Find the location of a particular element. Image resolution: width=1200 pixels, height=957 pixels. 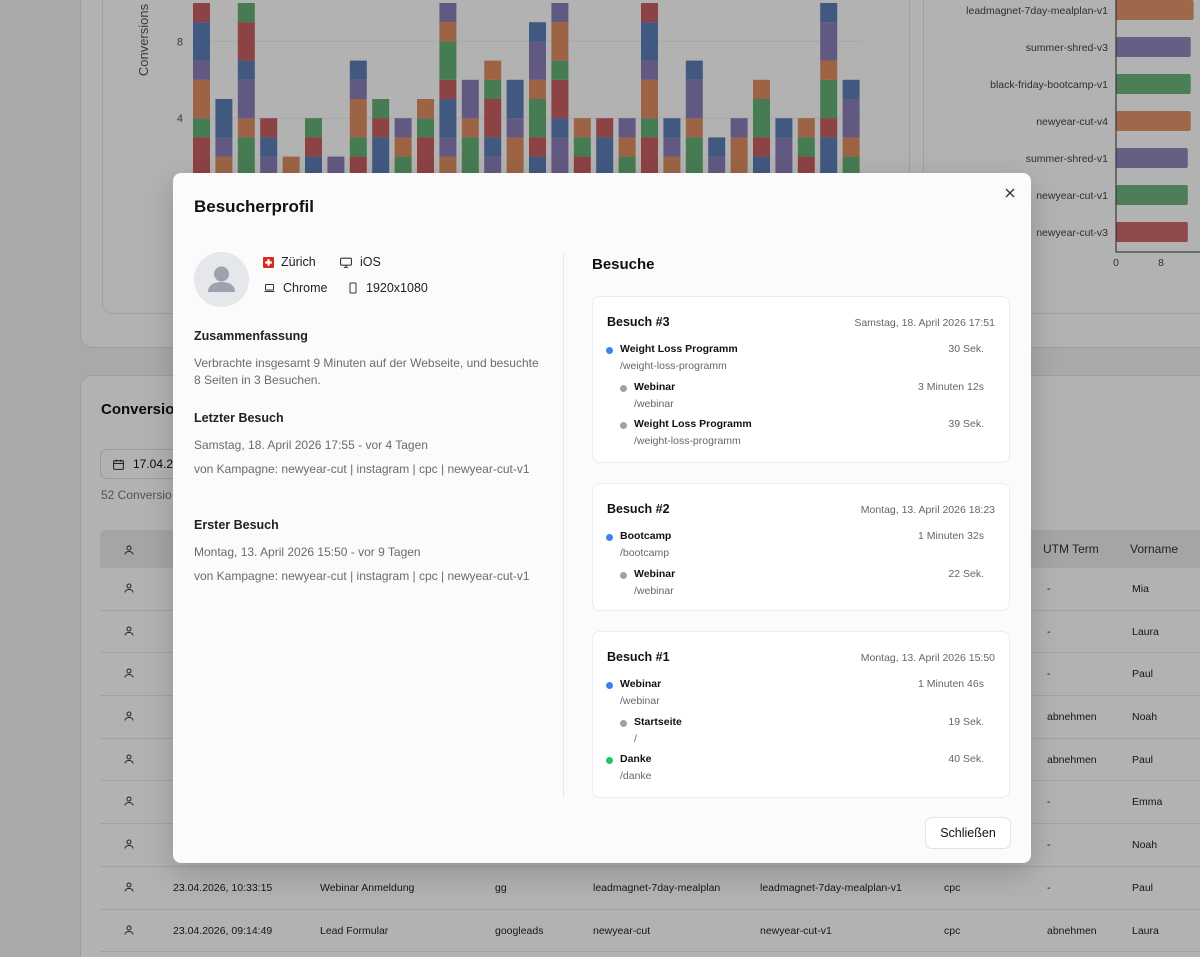

swiss-flag-icon is located at coordinates (268, 262).